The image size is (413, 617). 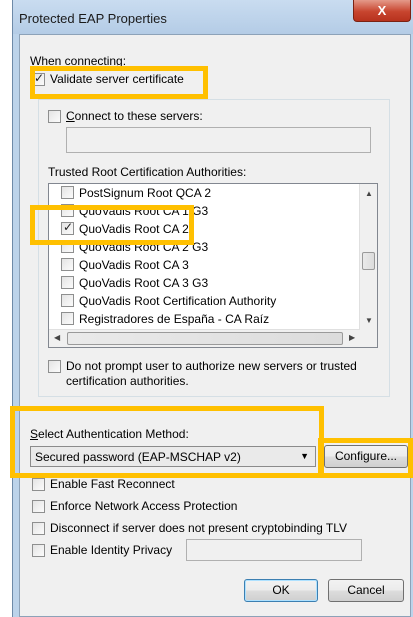 What do you see at coordinates (369, 320) in the screenshot?
I see `scroll-down-icon: ▼` at bounding box center [369, 320].